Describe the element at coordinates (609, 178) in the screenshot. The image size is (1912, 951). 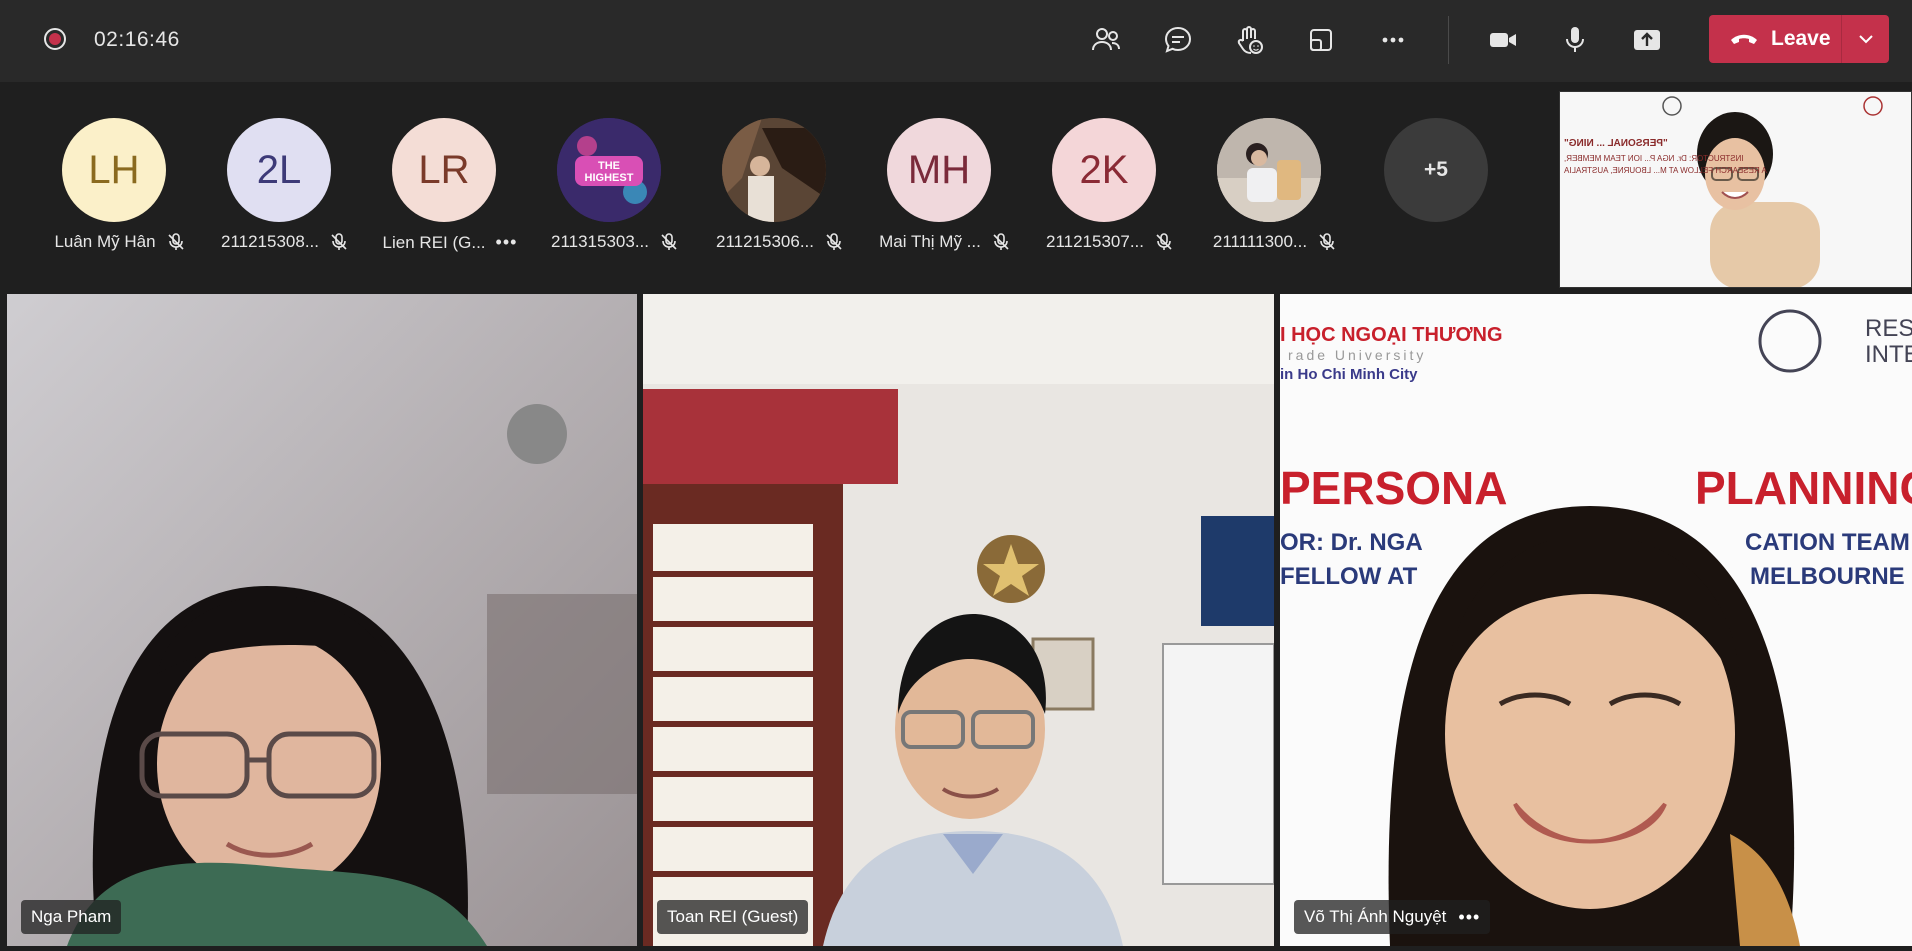
I see `svg-text: HIGHEST` at that location.